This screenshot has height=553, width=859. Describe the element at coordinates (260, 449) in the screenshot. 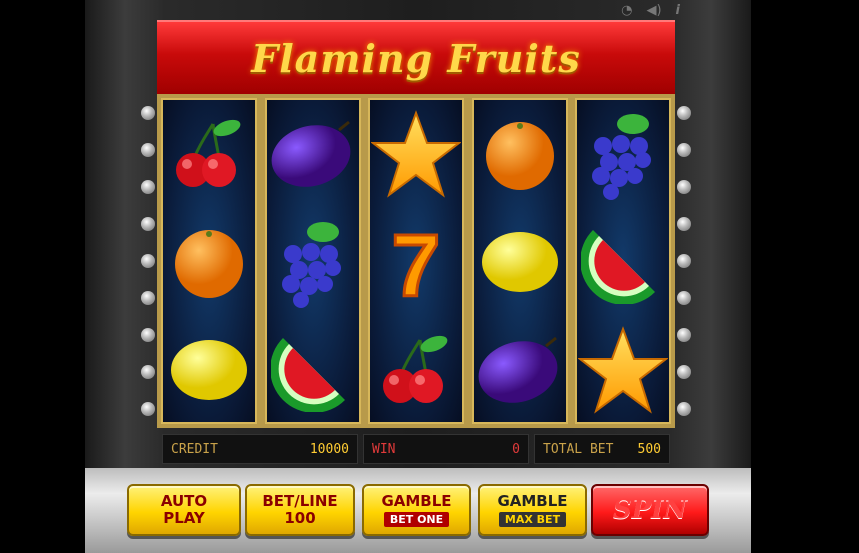

I see `credit-panel: CREDIT 10000` at that location.